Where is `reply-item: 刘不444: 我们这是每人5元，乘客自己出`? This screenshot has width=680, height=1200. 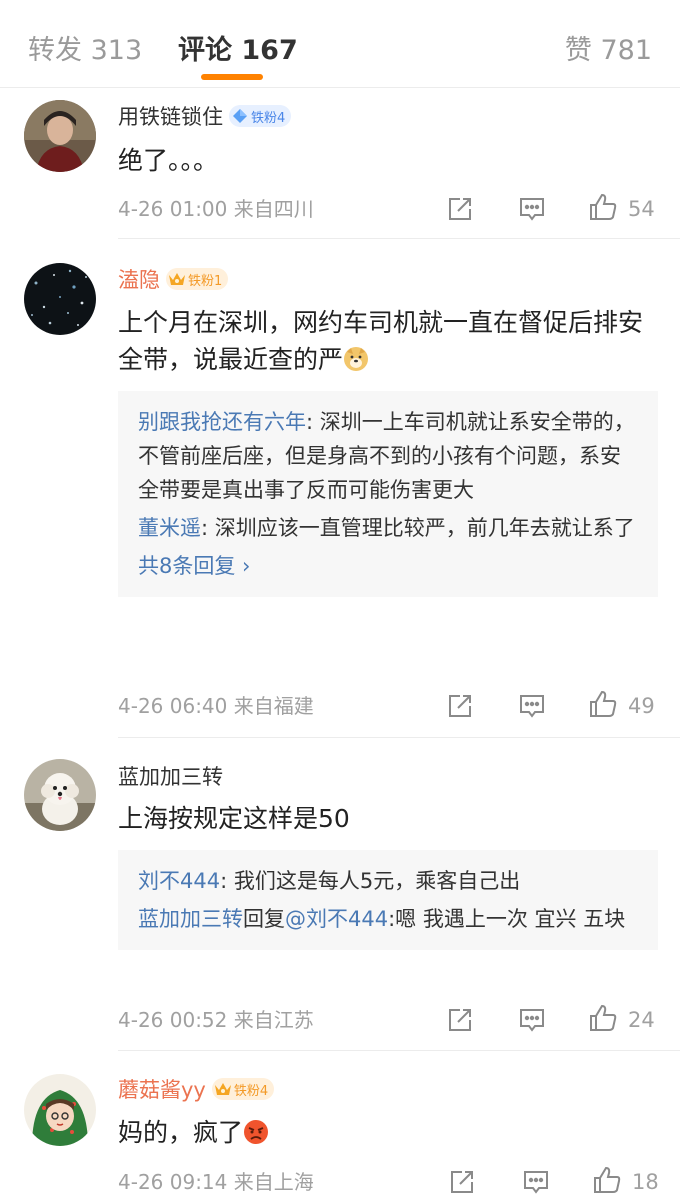 reply-item: 刘不444: 我们这是每人5元，乘客自己出 is located at coordinates (388, 881).